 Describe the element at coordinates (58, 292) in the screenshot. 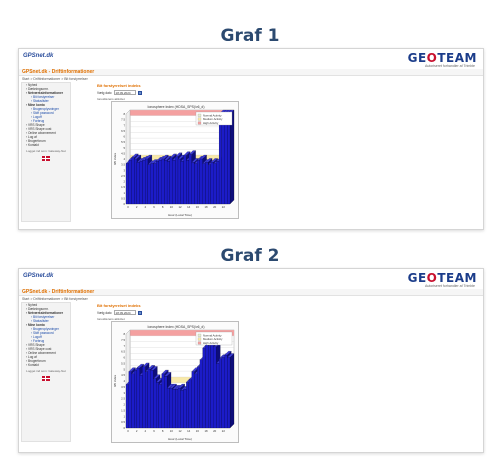

I see `page-title: GPSnet.dk - Driftinformationer` at that location.